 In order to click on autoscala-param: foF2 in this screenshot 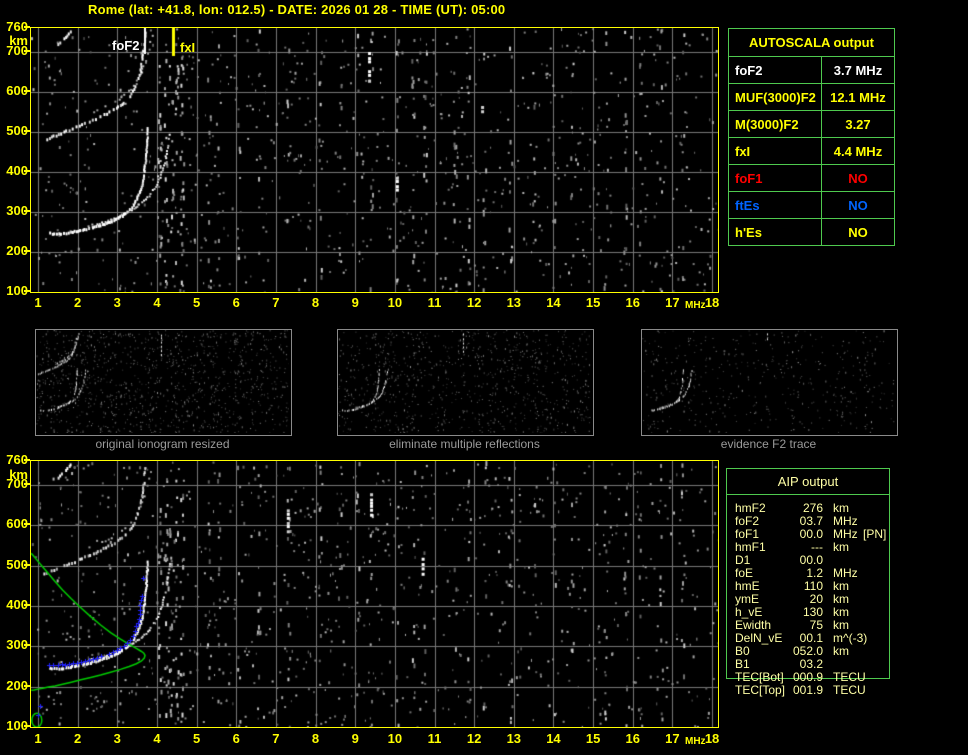, I will do `click(775, 70)`.